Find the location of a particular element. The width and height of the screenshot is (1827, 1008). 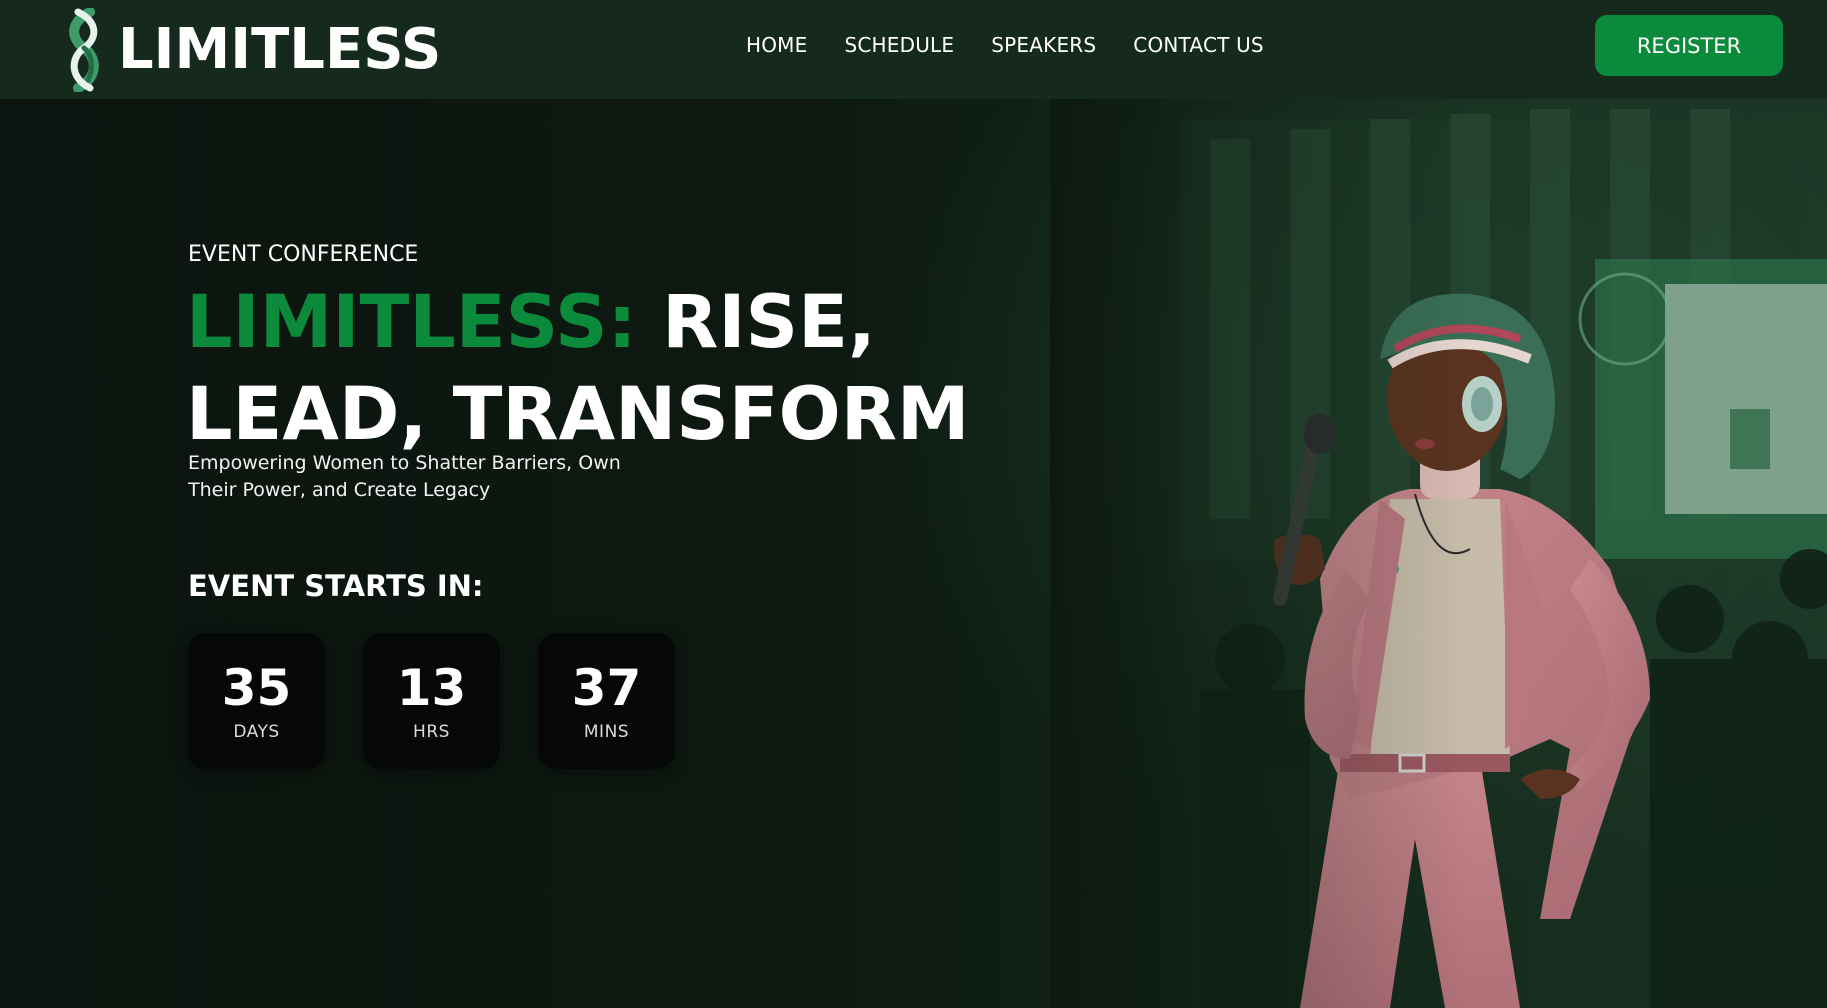

countdown: 35 DAYS 13 HRS 37 MINS is located at coordinates (431, 701).